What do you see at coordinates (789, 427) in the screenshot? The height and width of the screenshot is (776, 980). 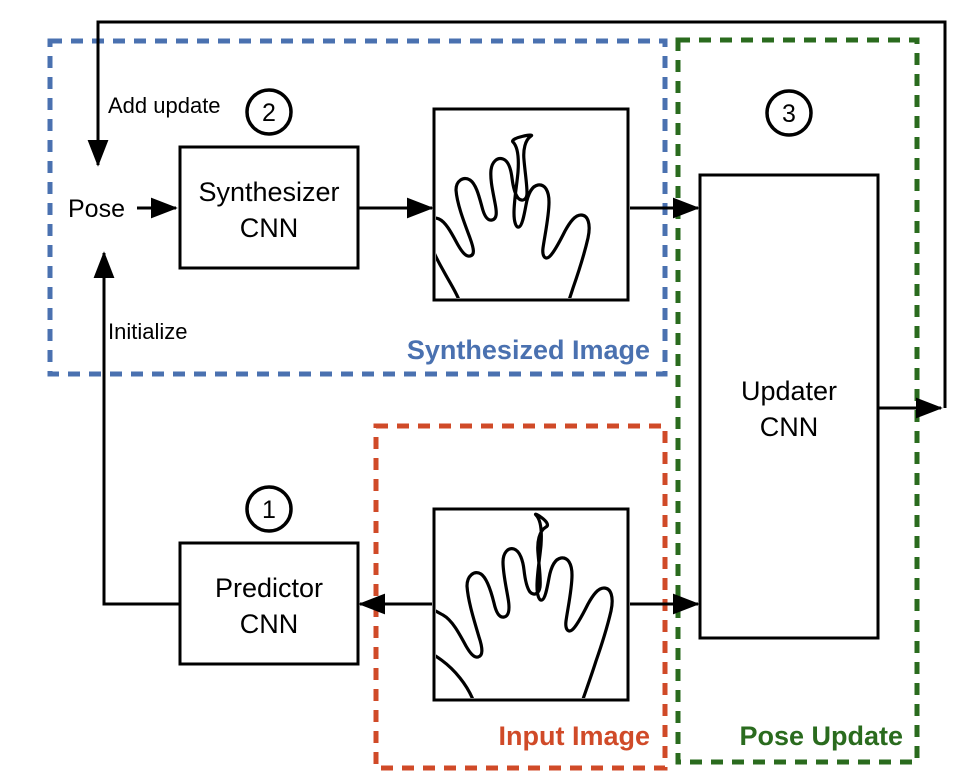 I see `block-updater-cnn-label-line2: CNN` at bounding box center [789, 427].